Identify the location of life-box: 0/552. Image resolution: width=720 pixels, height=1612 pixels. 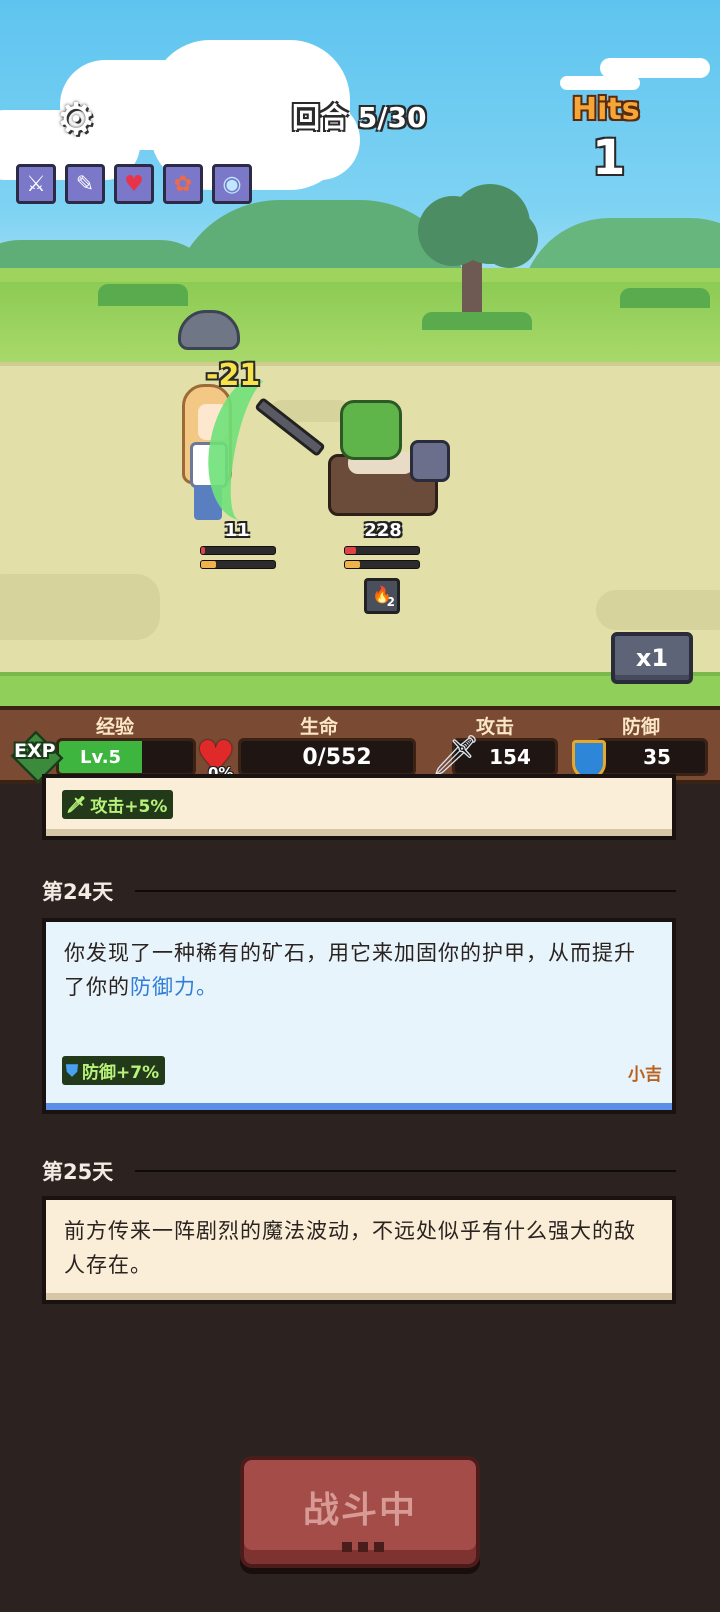
(327, 757).